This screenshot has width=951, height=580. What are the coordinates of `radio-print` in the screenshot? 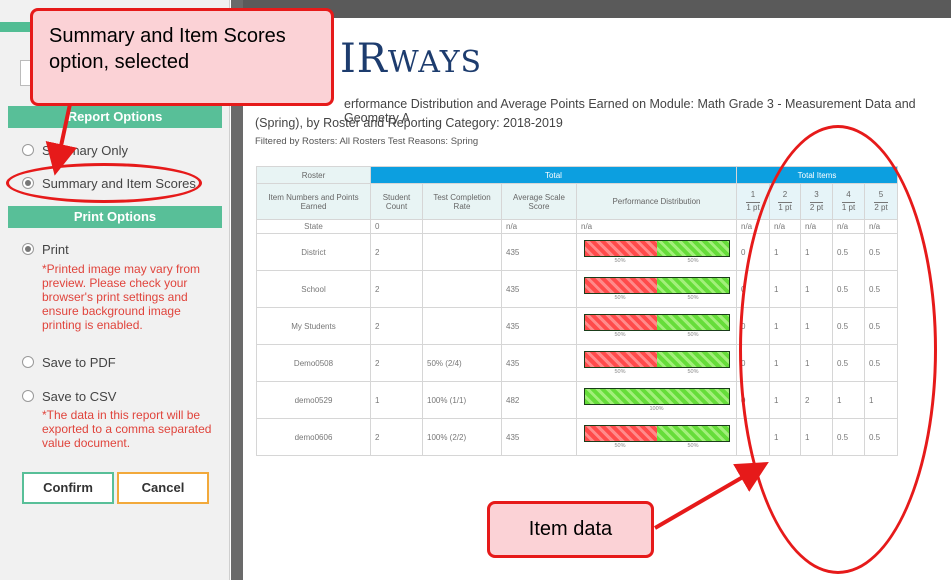 It's located at (28, 249).